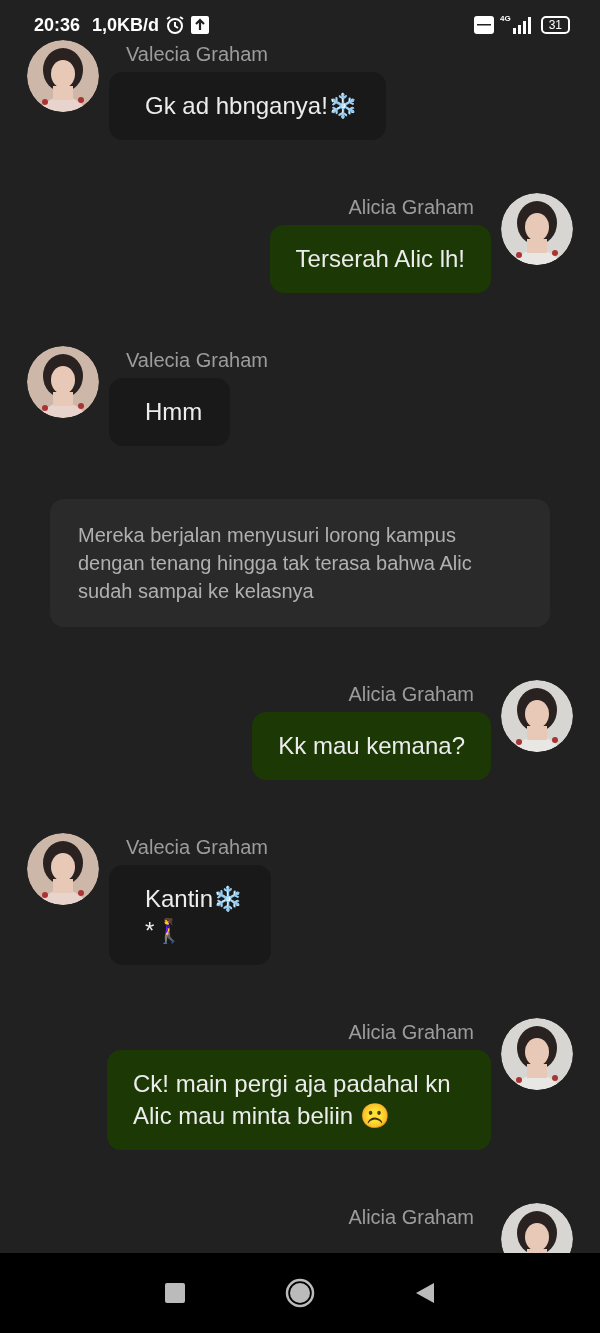 This screenshot has width=600, height=1333. I want to click on message-bubble: Gk ad hbnganya!❄, so click(247, 106).